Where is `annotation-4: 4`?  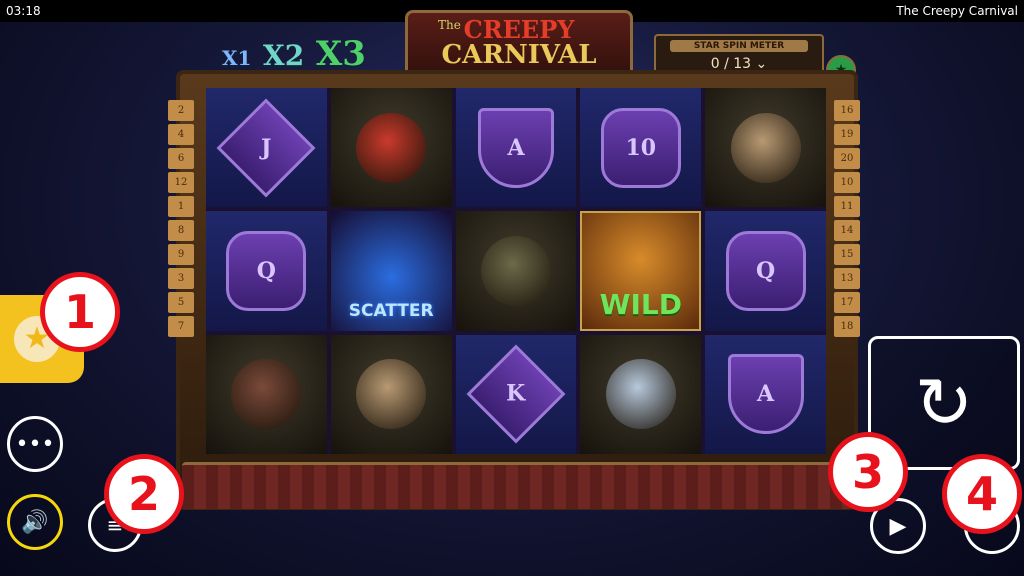
annotation-4: 4 is located at coordinates (982, 494).